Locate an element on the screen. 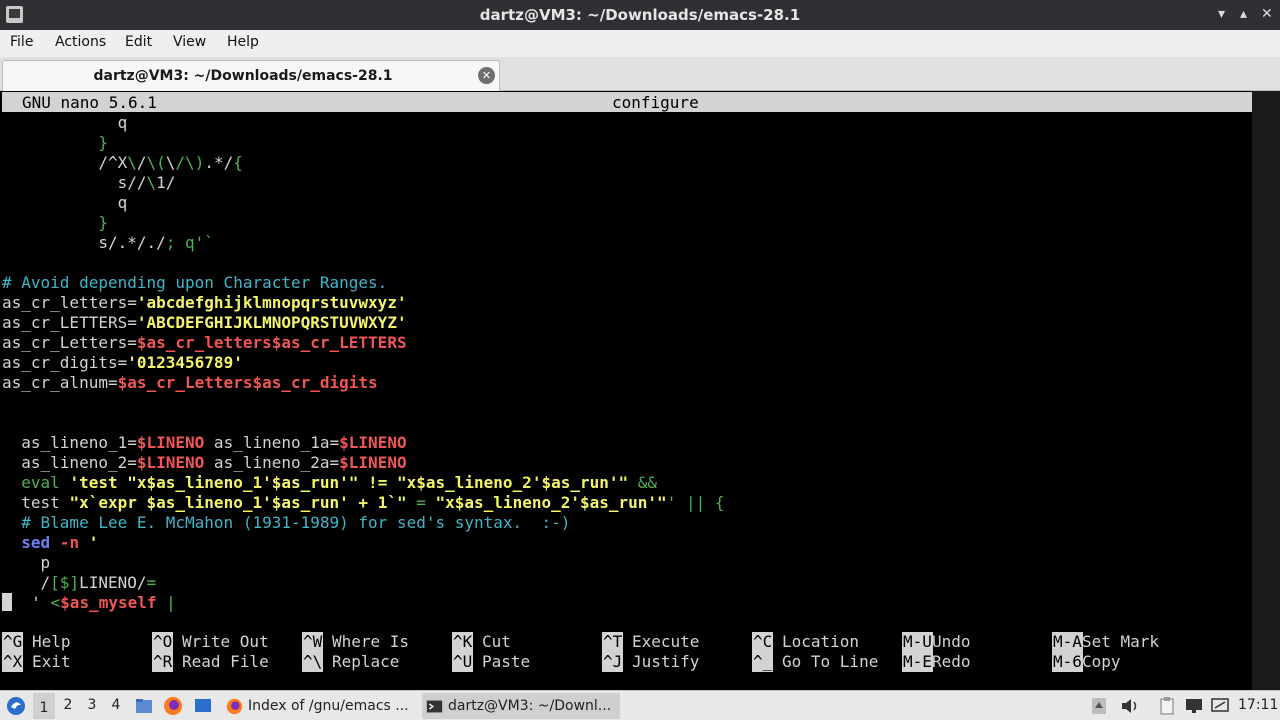 This screenshot has height=720, width=1280. tab-bar: dartz@VM3: ~/Downloads/emacs-28.1 ✕ is located at coordinates (640, 74).